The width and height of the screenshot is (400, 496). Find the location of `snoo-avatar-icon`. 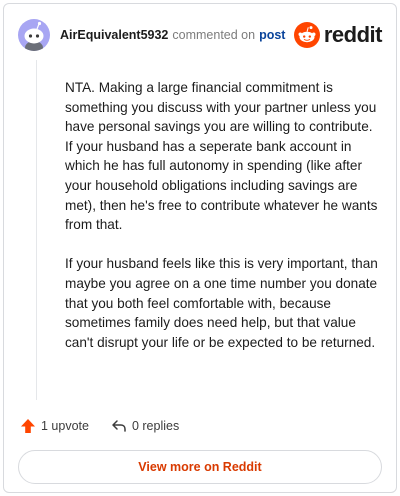

snoo-avatar-icon is located at coordinates (34, 36).